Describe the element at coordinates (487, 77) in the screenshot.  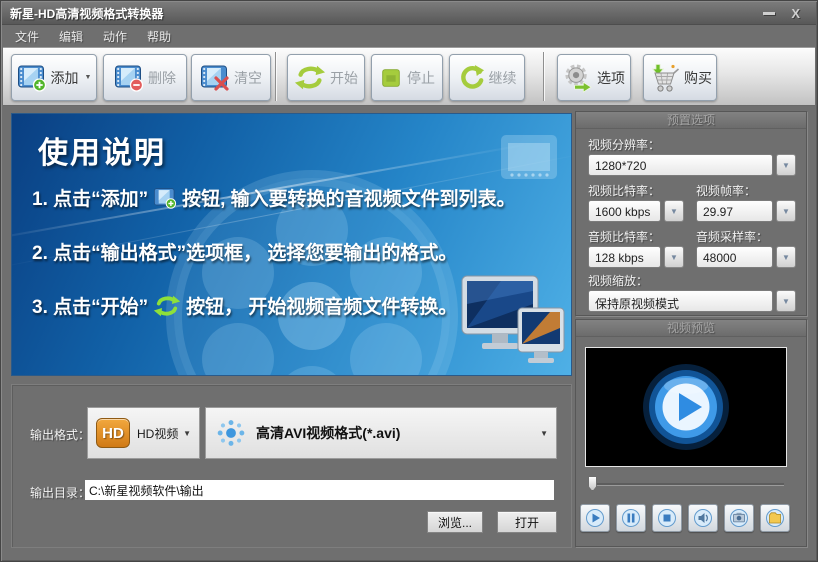
I see `resume-button: 继续` at that location.